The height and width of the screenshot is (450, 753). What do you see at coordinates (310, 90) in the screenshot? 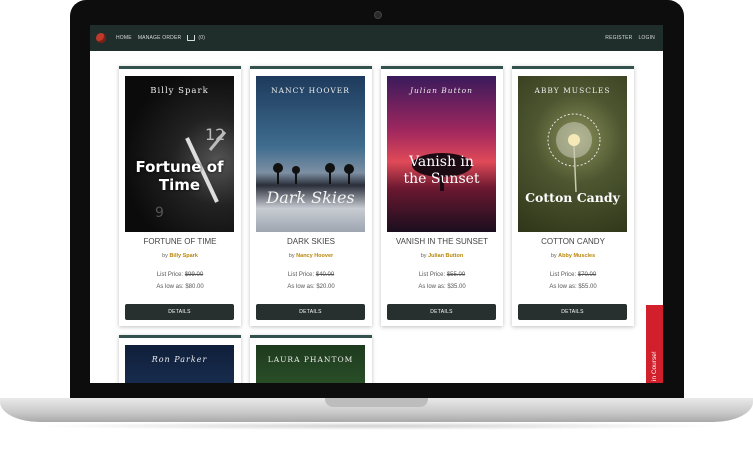
I see `cover-author: NANCY HOOVER` at bounding box center [310, 90].